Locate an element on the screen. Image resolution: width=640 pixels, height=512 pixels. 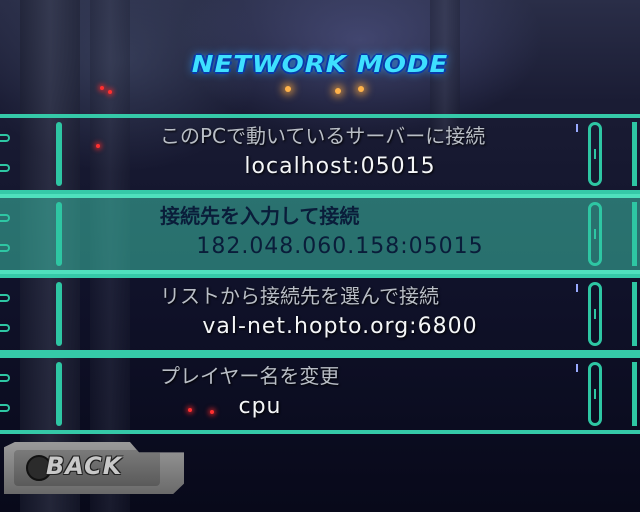
menu-item-value: 182.048.060.158:05015 is located at coordinates (340, 246).